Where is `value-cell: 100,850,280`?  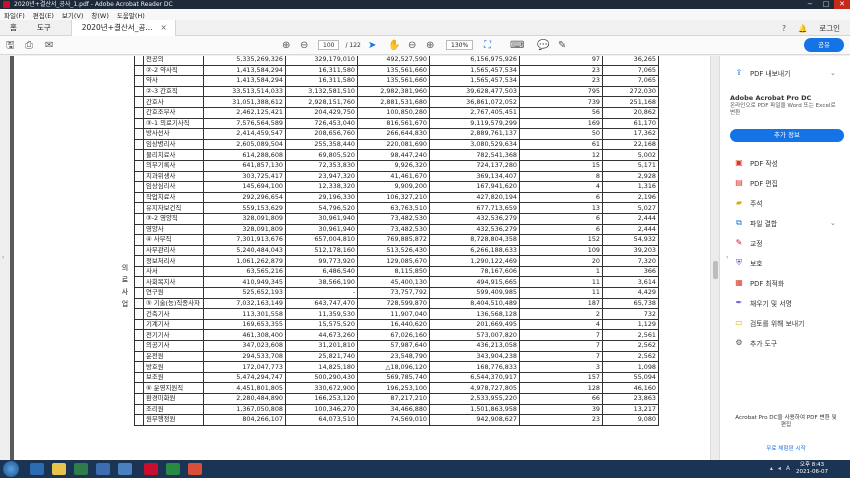 value-cell: 100,850,280 is located at coordinates (393, 112).